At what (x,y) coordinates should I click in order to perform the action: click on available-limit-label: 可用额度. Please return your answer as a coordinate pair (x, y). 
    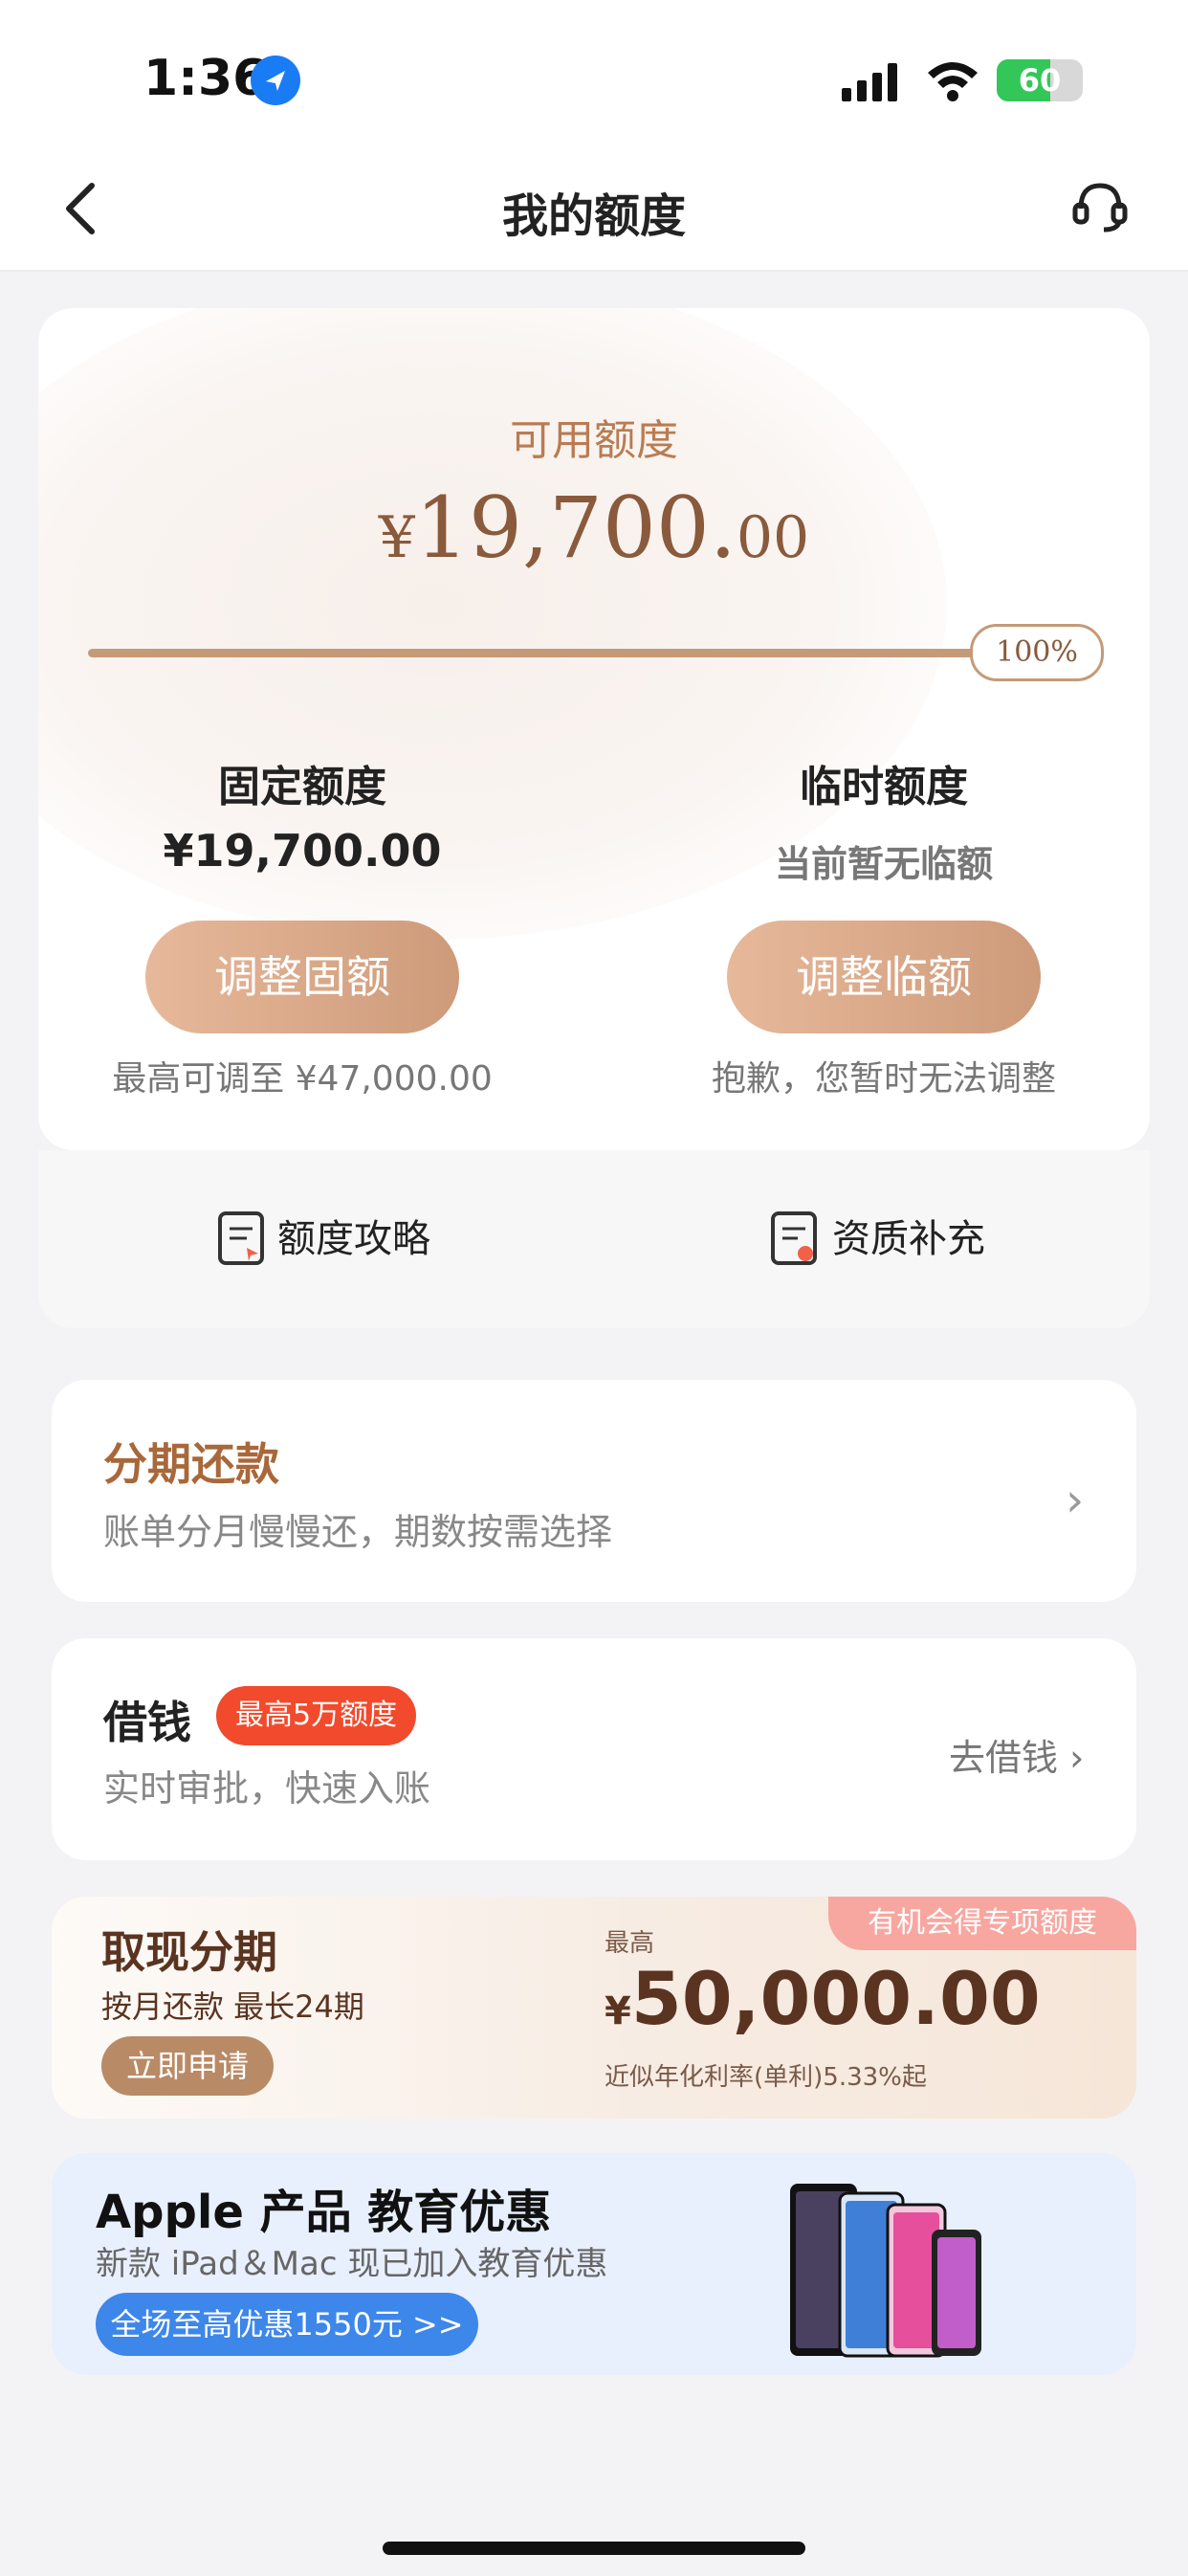
    Looking at the image, I should click on (594, 440).